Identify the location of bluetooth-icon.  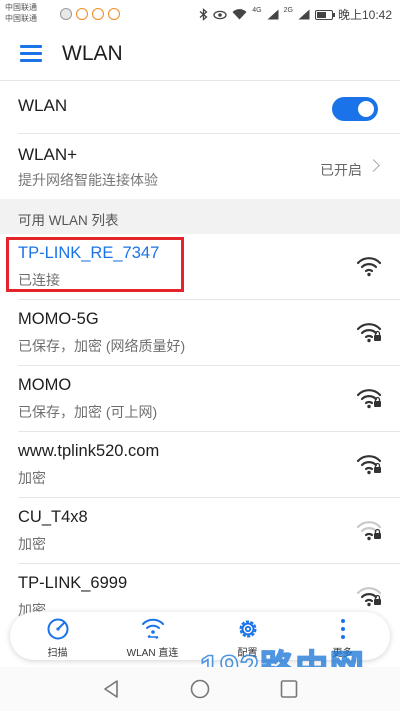
(203, 14).